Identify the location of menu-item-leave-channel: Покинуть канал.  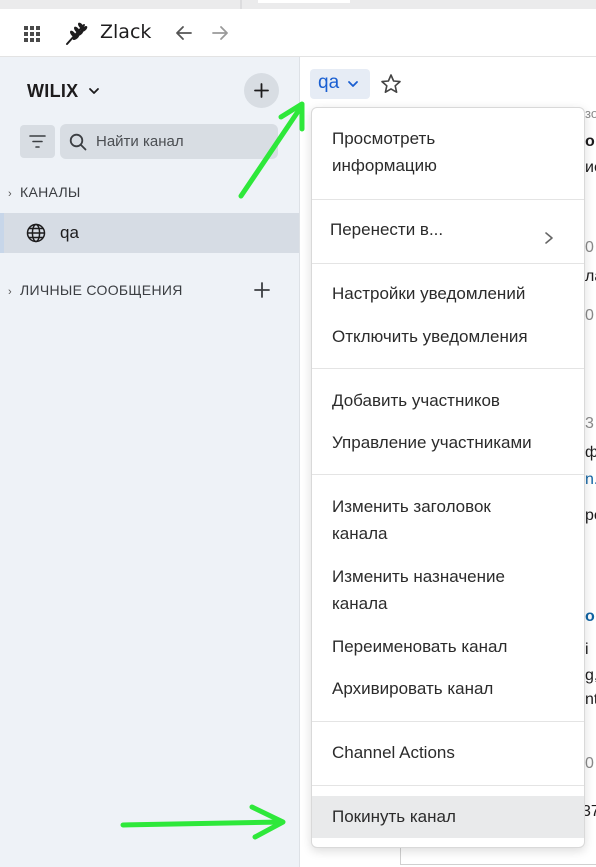
(448, 817).